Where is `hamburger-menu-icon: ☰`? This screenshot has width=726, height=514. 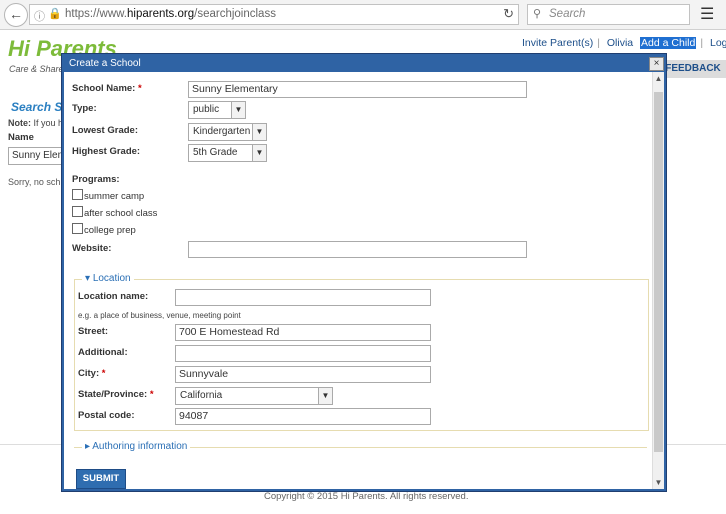 hamburger-menu-icon: ☰ is located at coordinates (707, 14).